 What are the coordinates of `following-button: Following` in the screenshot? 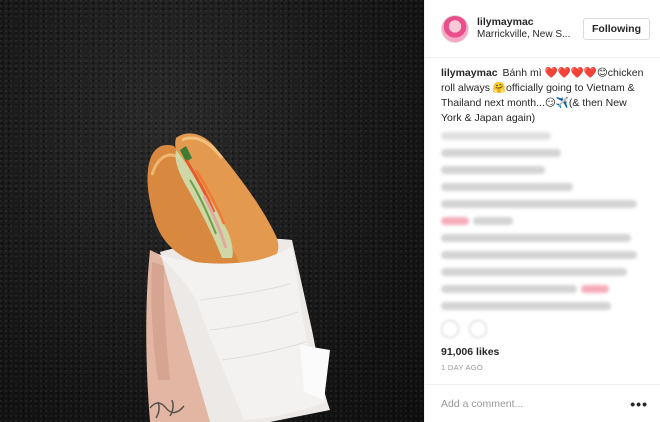 It's located at (616, 28).